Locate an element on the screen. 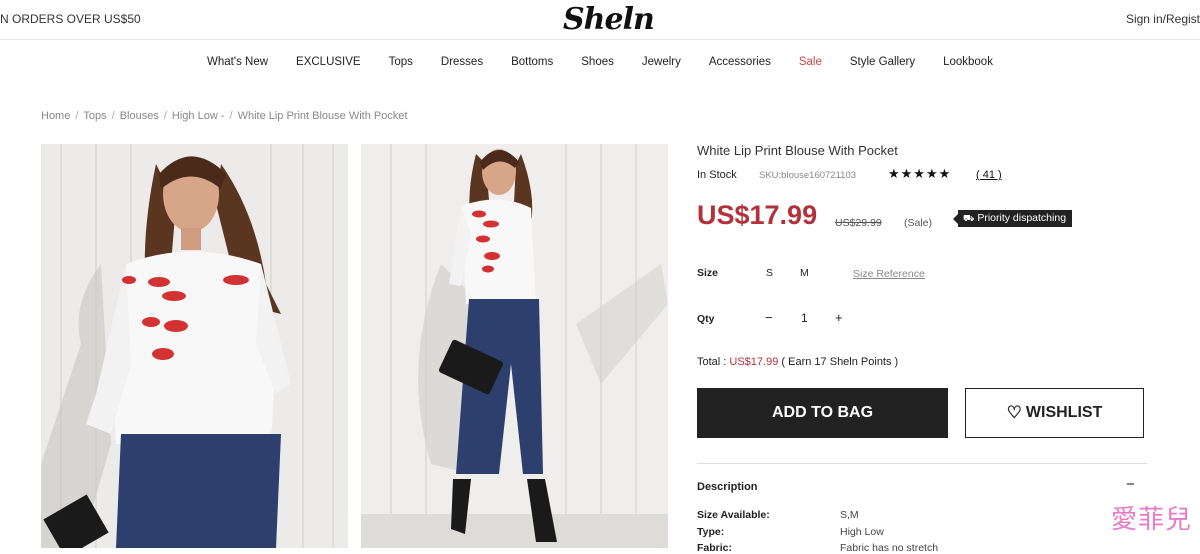  qty-decrease-button: − is located at coordinates (769, 317).